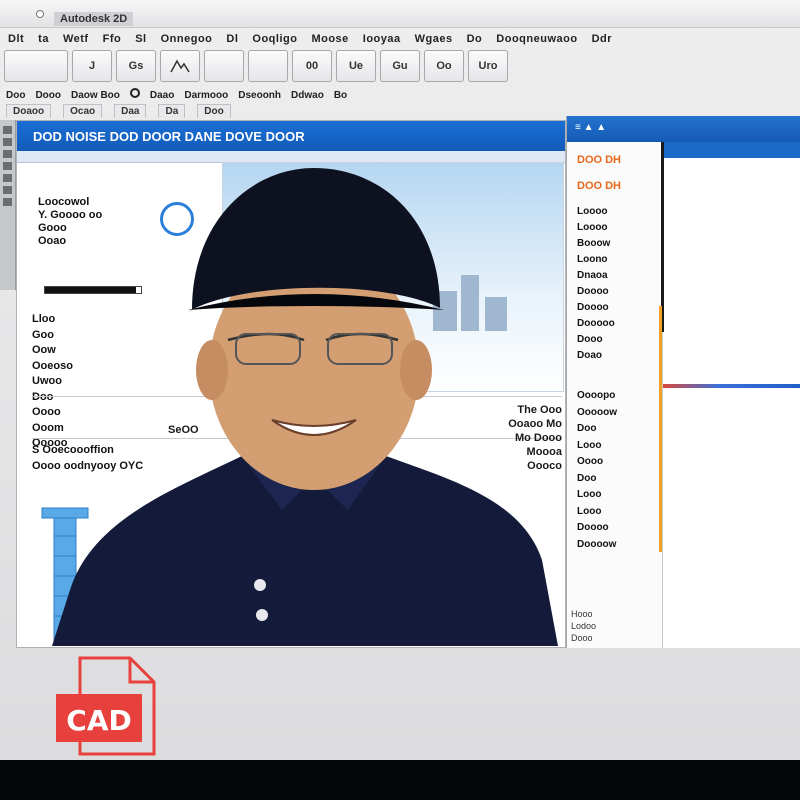  Describe the element at coordinates (602, 39) in the screenshot. I see `menu-item: Ddr` at that location.